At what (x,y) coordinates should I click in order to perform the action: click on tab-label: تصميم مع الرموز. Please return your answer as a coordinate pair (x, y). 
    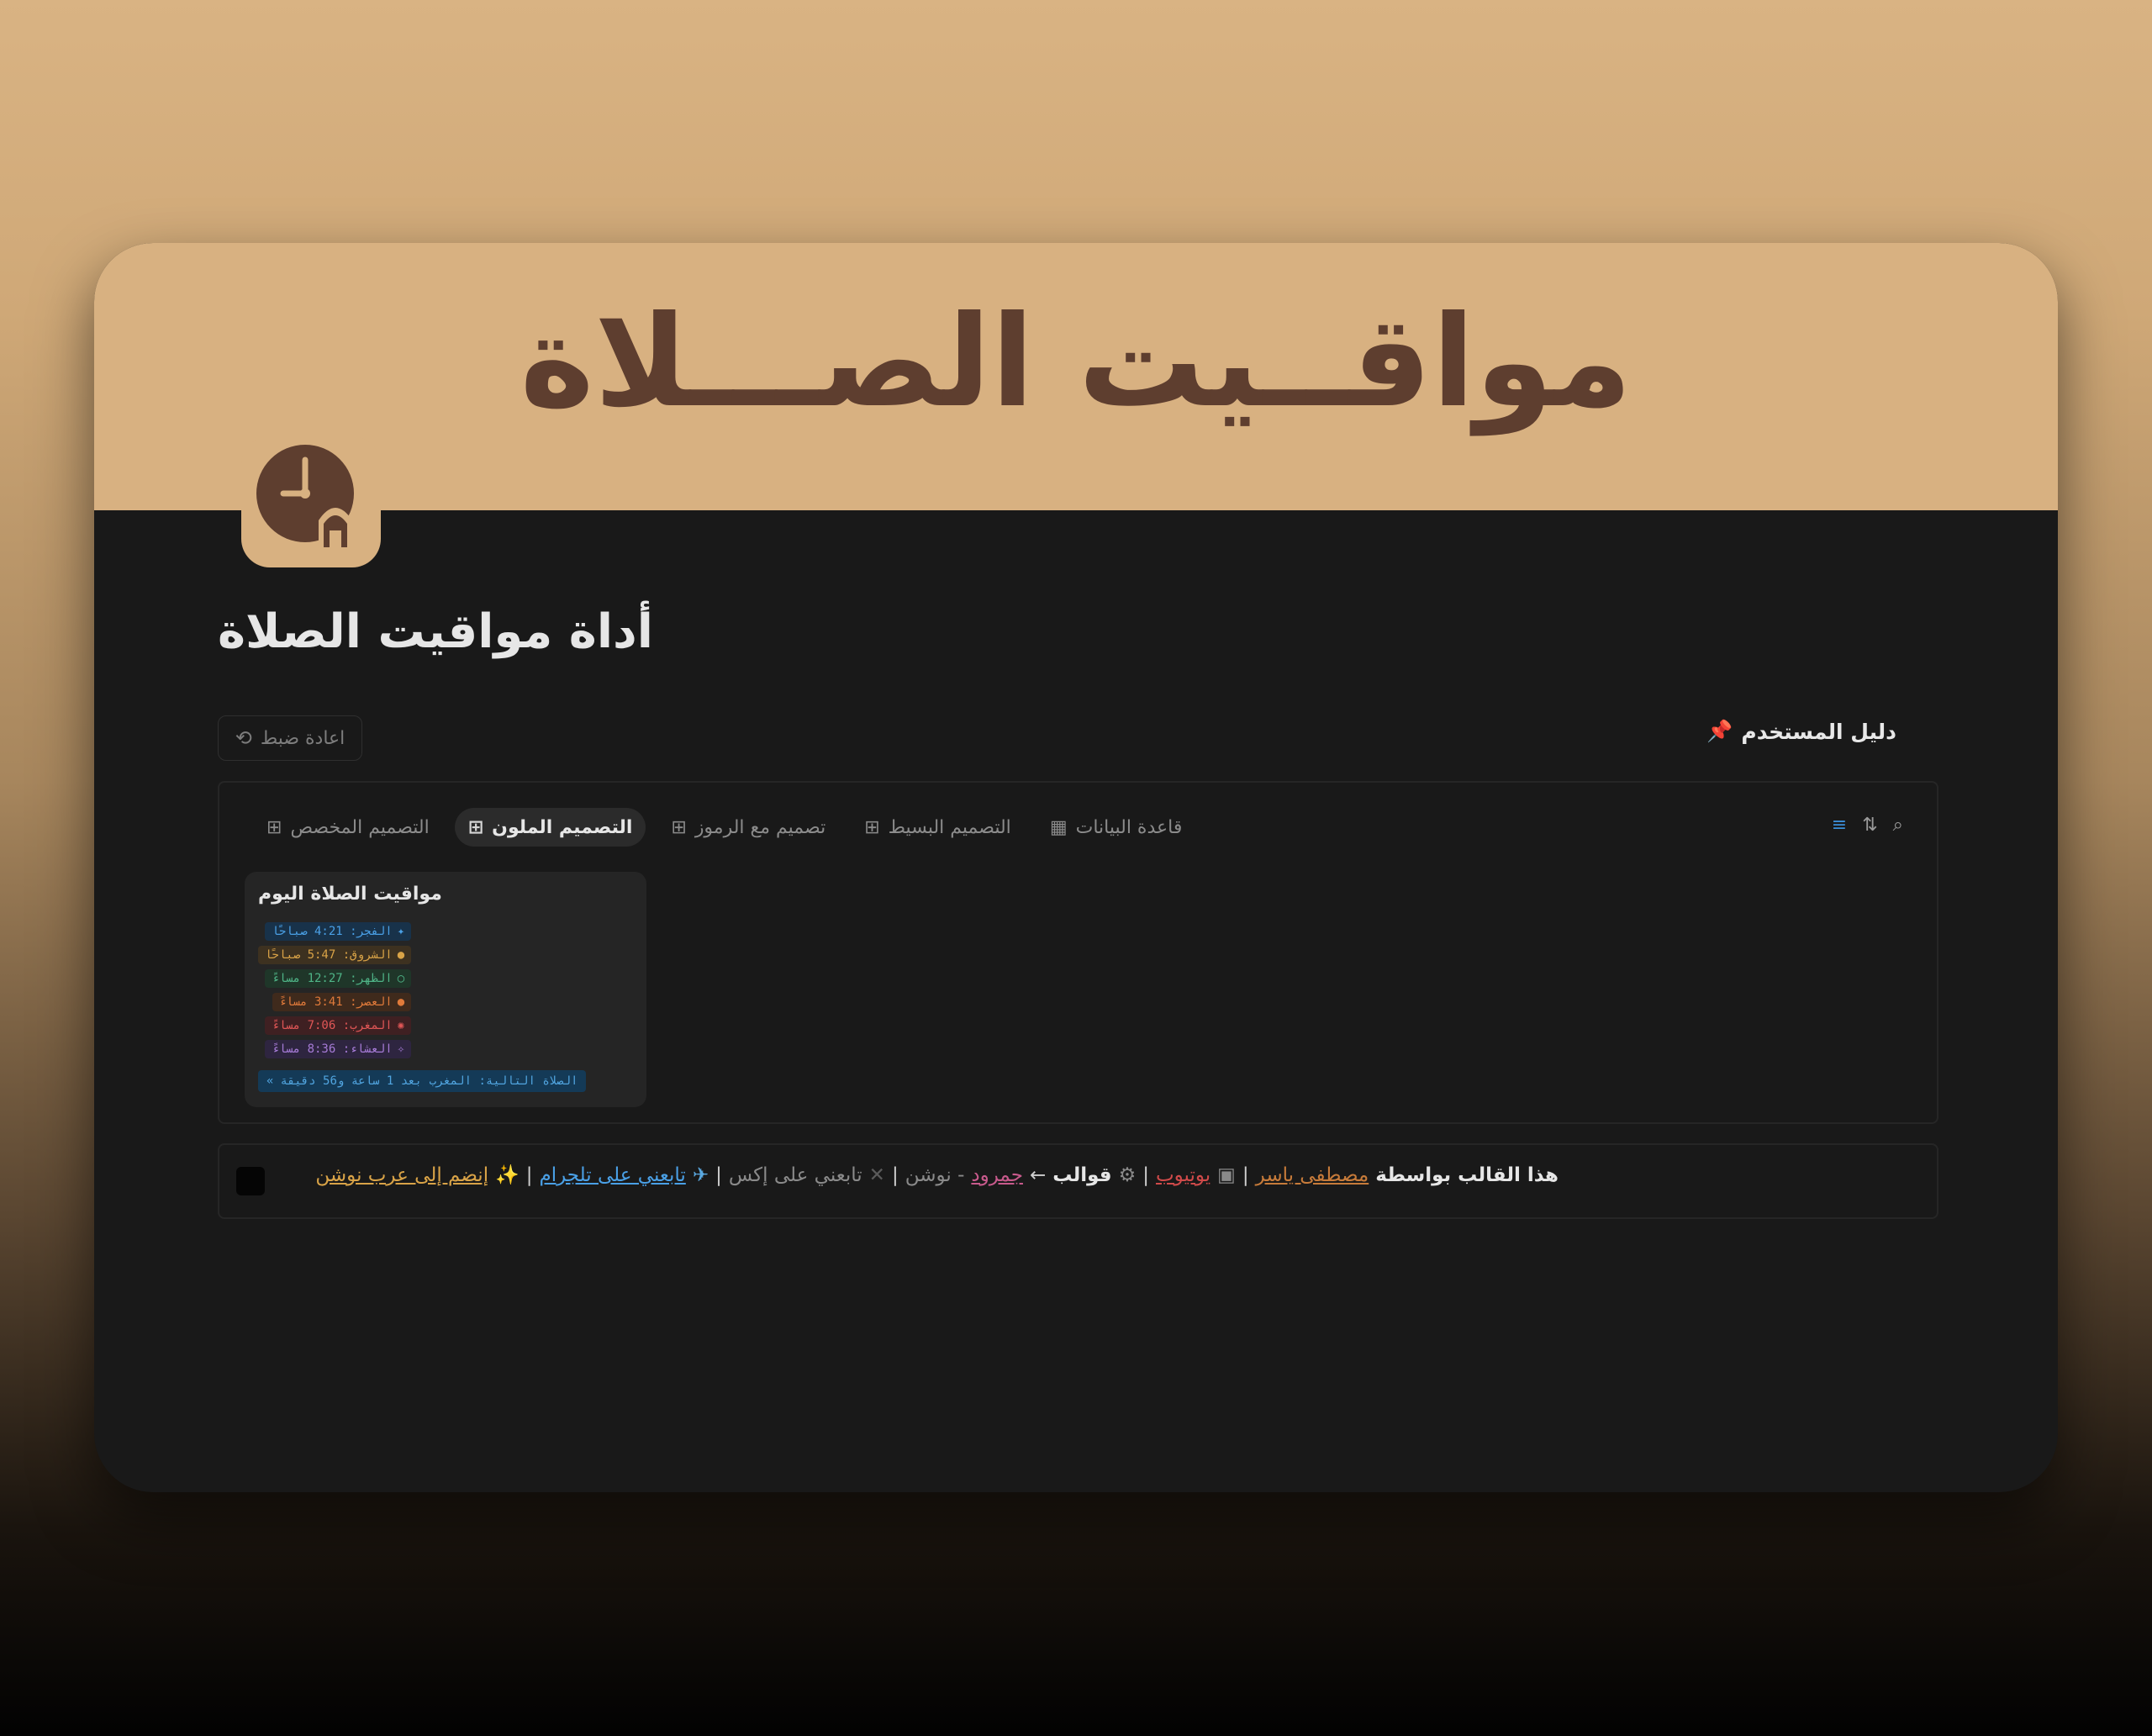
    Looking at the image, I should click on (760, 827).